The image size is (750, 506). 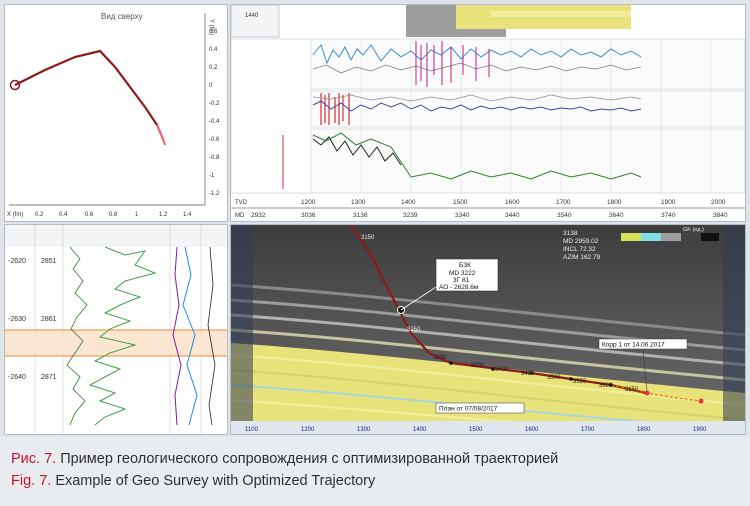 I want to click on tvd-first-label: 1440, so click(x=252, y=16).